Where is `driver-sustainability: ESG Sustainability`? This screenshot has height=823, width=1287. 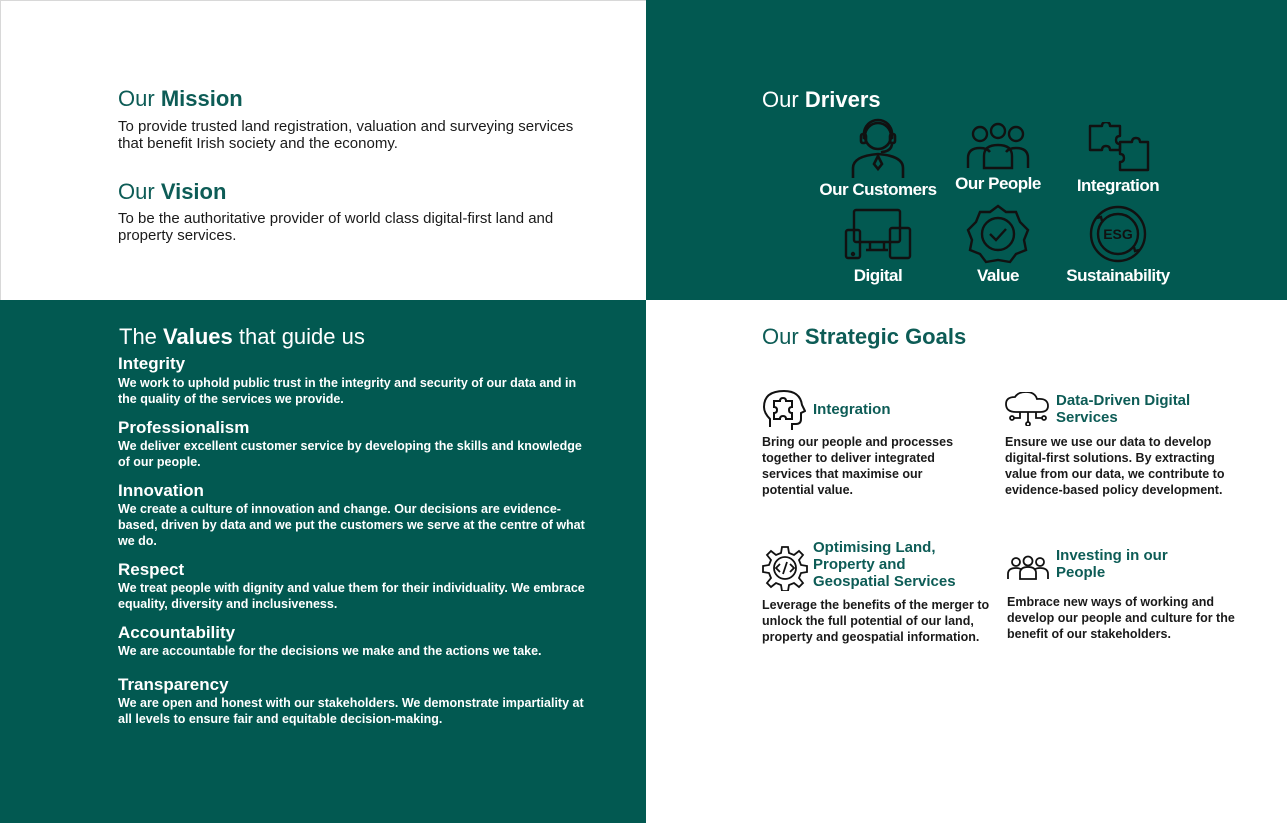
driver-sustainability: ESG Sustainability is located at coordinates (1118, 245).